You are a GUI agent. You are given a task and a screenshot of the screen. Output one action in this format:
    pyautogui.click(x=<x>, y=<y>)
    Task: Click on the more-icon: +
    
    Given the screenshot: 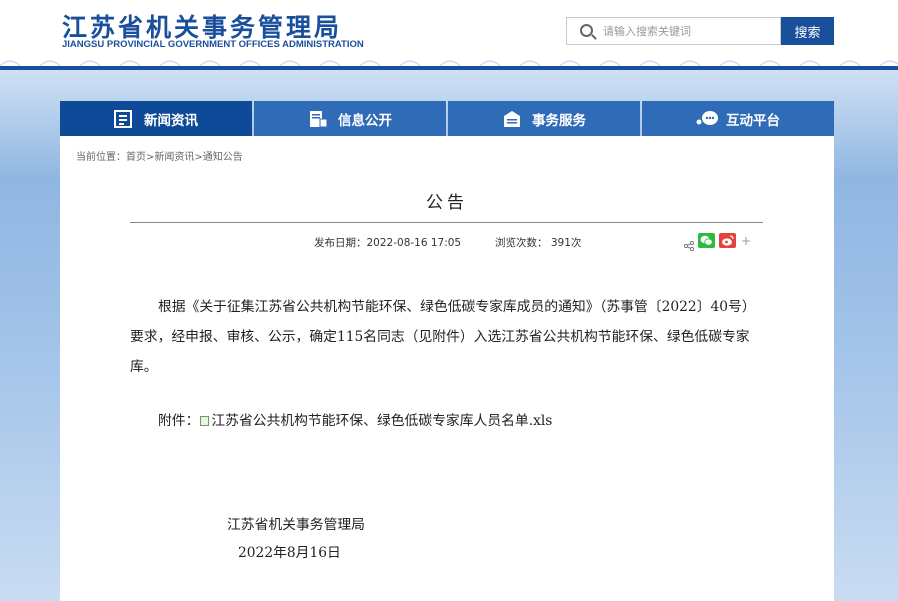 What is the action you would take?
    pyautogui.click(x=746, y=241)
    